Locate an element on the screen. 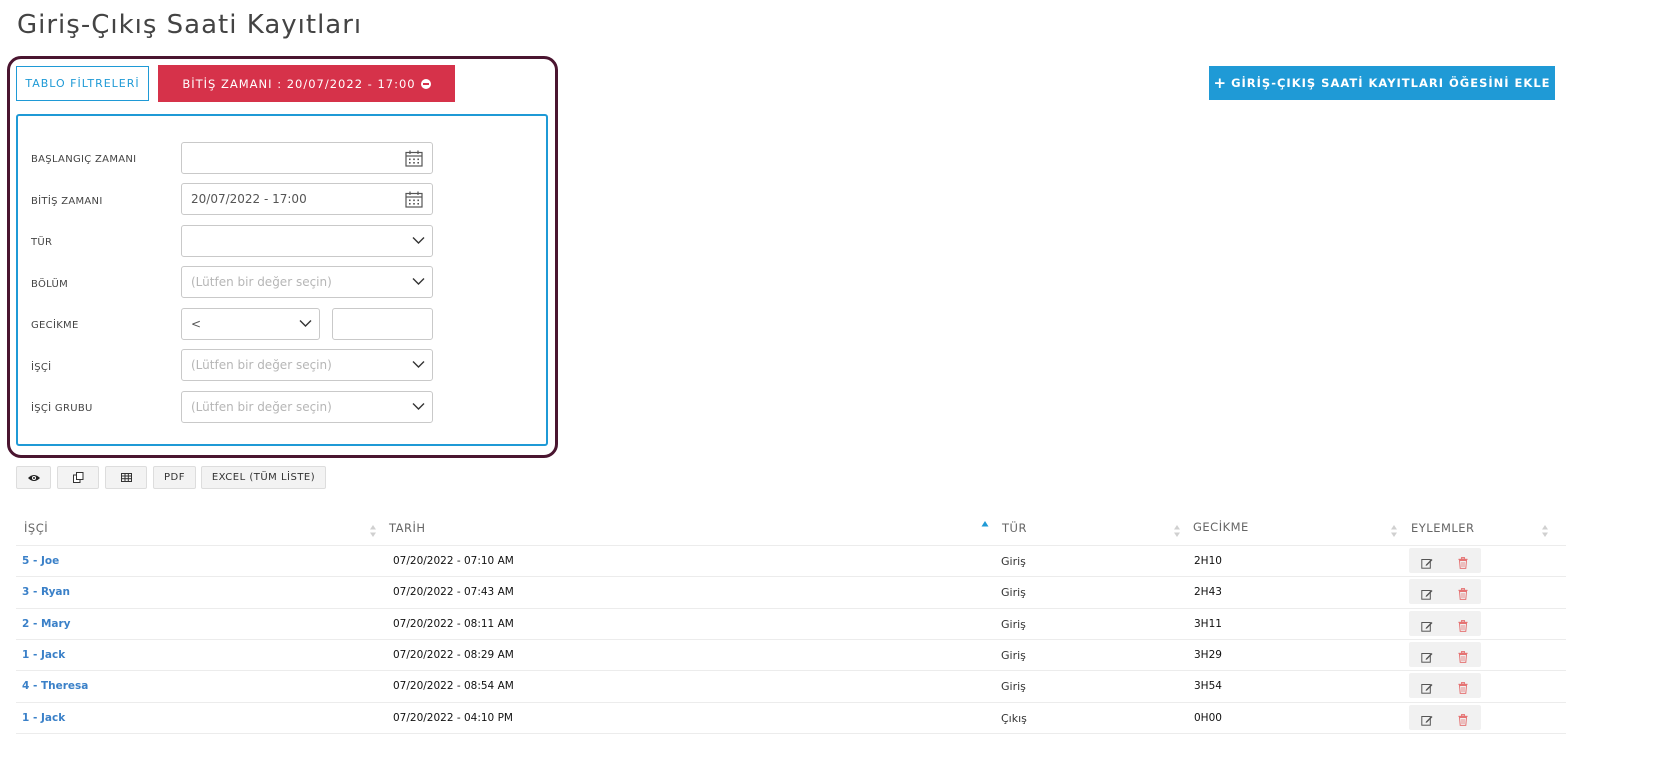 This screenshot has width=1663, height=776. table-icon is located at coordinates (126, 477).